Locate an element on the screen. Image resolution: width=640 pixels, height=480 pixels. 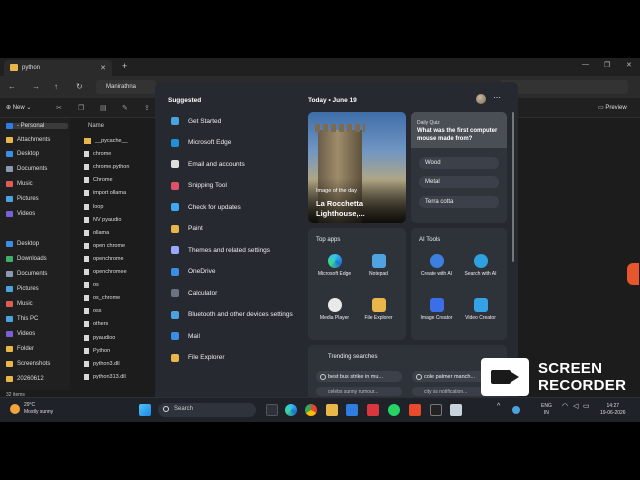
whatsapp-icon is located at coordinates (394, 410).